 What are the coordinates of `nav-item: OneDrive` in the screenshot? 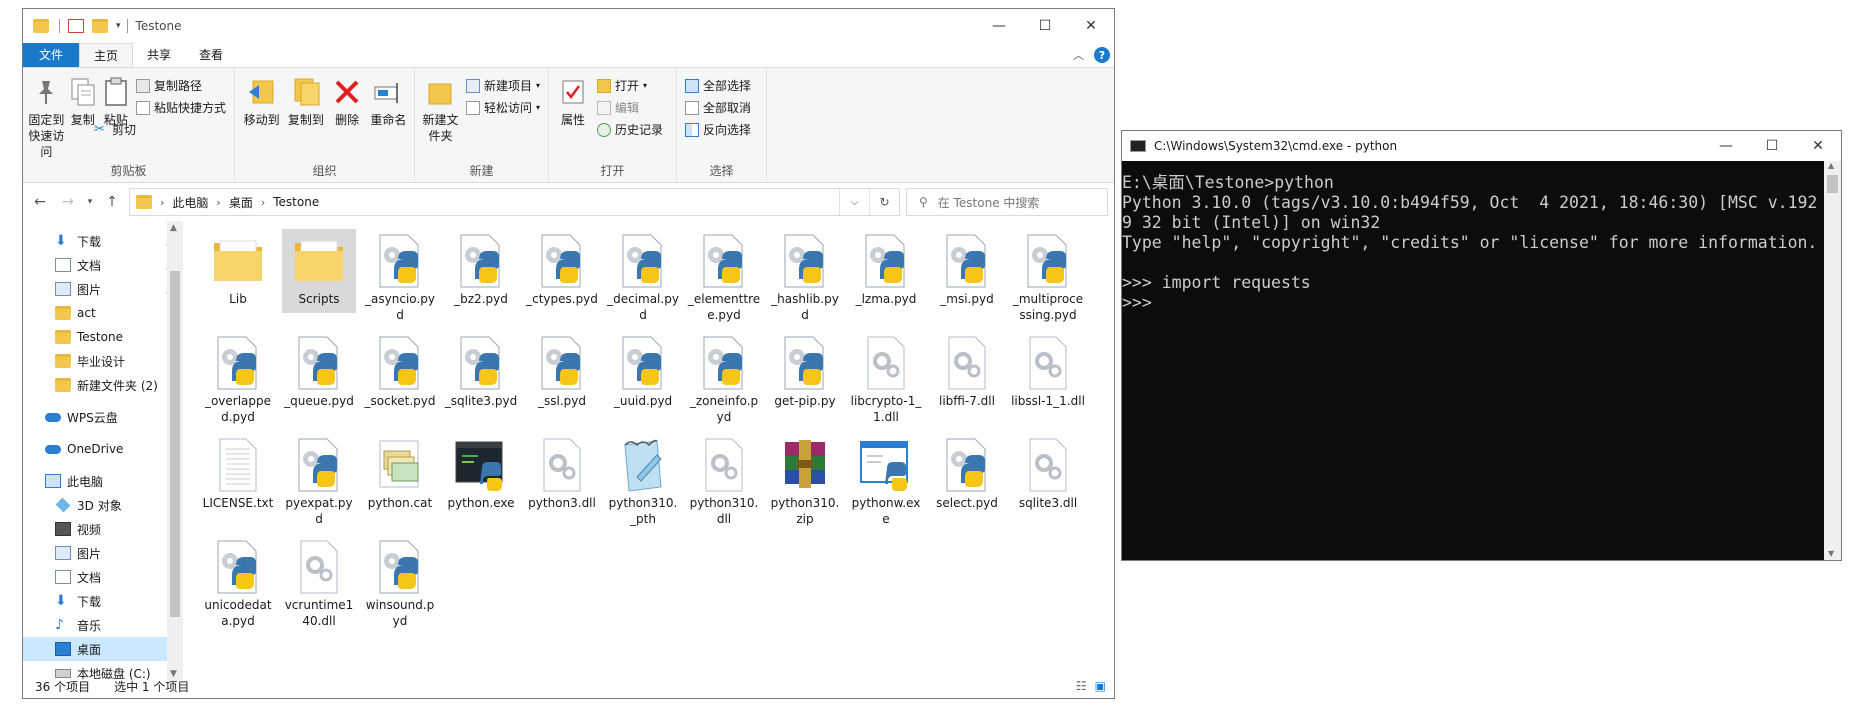 It's located at (103, 449).